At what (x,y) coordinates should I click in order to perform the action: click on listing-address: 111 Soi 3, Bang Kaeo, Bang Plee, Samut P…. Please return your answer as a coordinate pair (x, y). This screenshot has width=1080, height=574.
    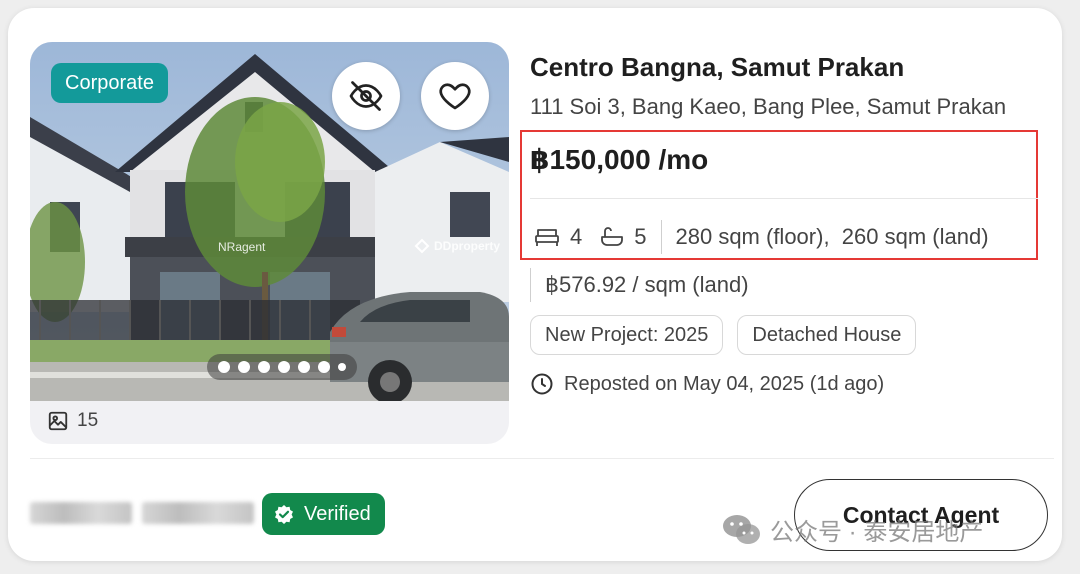
    Looking at the image, I should click on (768, 106).